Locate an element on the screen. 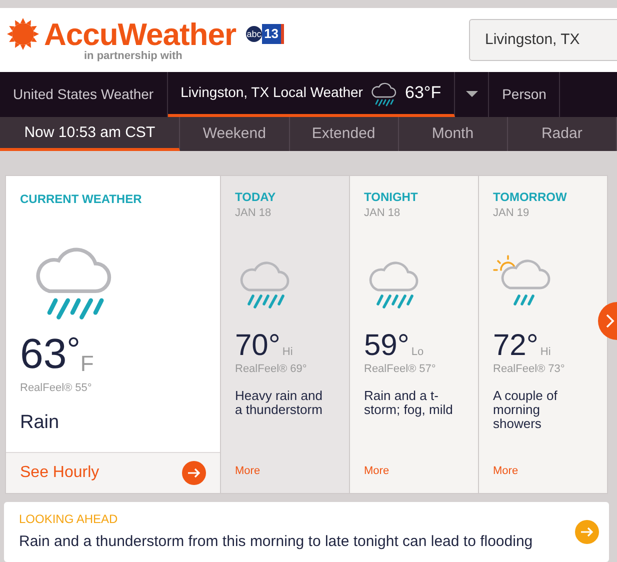 Image resolution: width=617 pixels, height=562 pixels. subnav-tab: Extended is located at coordinates (344, 134).